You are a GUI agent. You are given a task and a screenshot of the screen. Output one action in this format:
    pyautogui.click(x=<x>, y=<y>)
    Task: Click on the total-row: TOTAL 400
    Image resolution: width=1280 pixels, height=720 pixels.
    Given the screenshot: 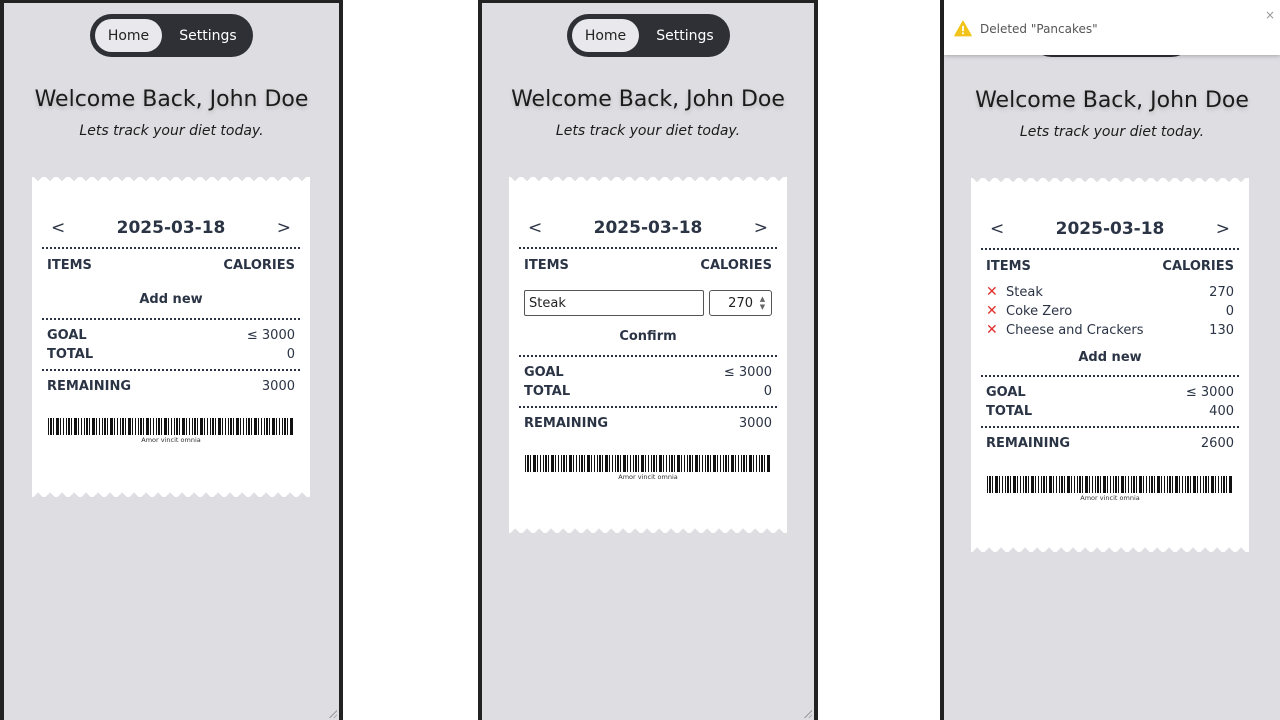 What is the action you would take?
    pyautogui.click(x=1110, y=411)
    